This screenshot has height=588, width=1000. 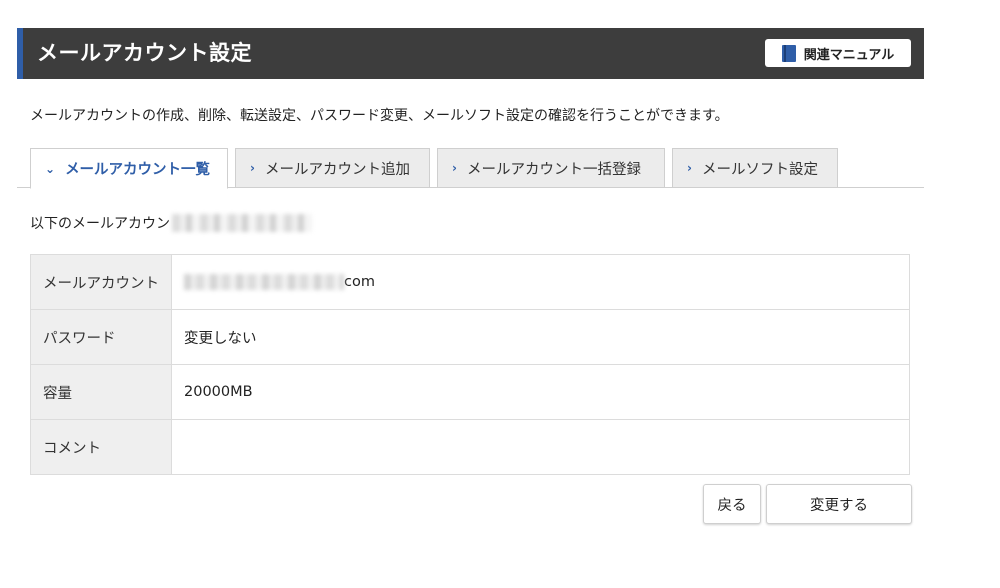 I want to click on intro-text: 以下のメールアカウン, so click(x=171, y=223).